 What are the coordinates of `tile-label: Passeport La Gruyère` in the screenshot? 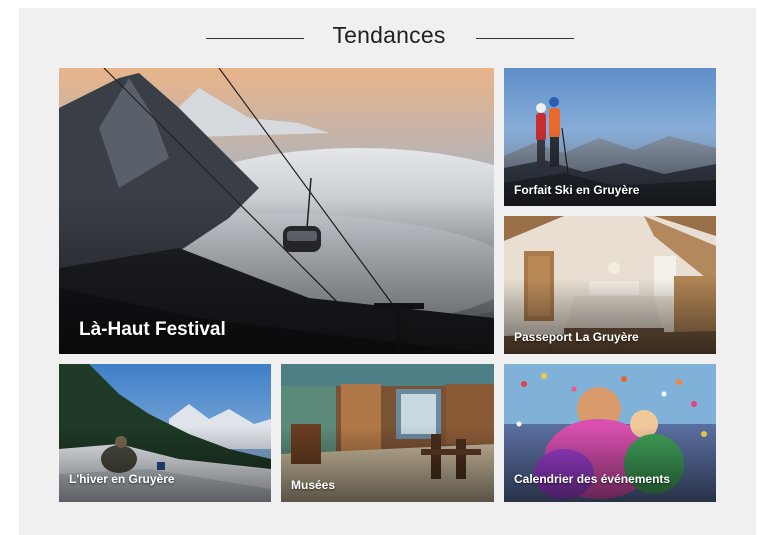 It's located at (576, 337).